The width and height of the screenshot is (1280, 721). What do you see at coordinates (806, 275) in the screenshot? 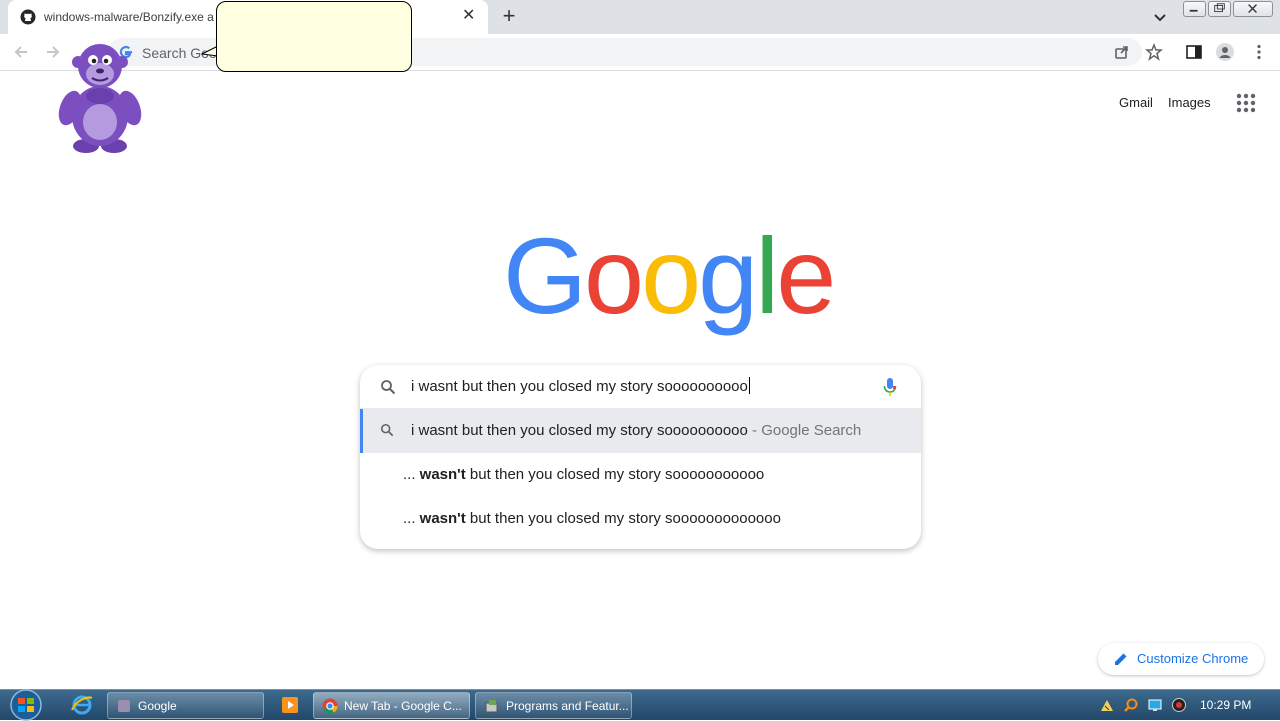
I see `logo-letter: e` at bounding box center [806, 275].